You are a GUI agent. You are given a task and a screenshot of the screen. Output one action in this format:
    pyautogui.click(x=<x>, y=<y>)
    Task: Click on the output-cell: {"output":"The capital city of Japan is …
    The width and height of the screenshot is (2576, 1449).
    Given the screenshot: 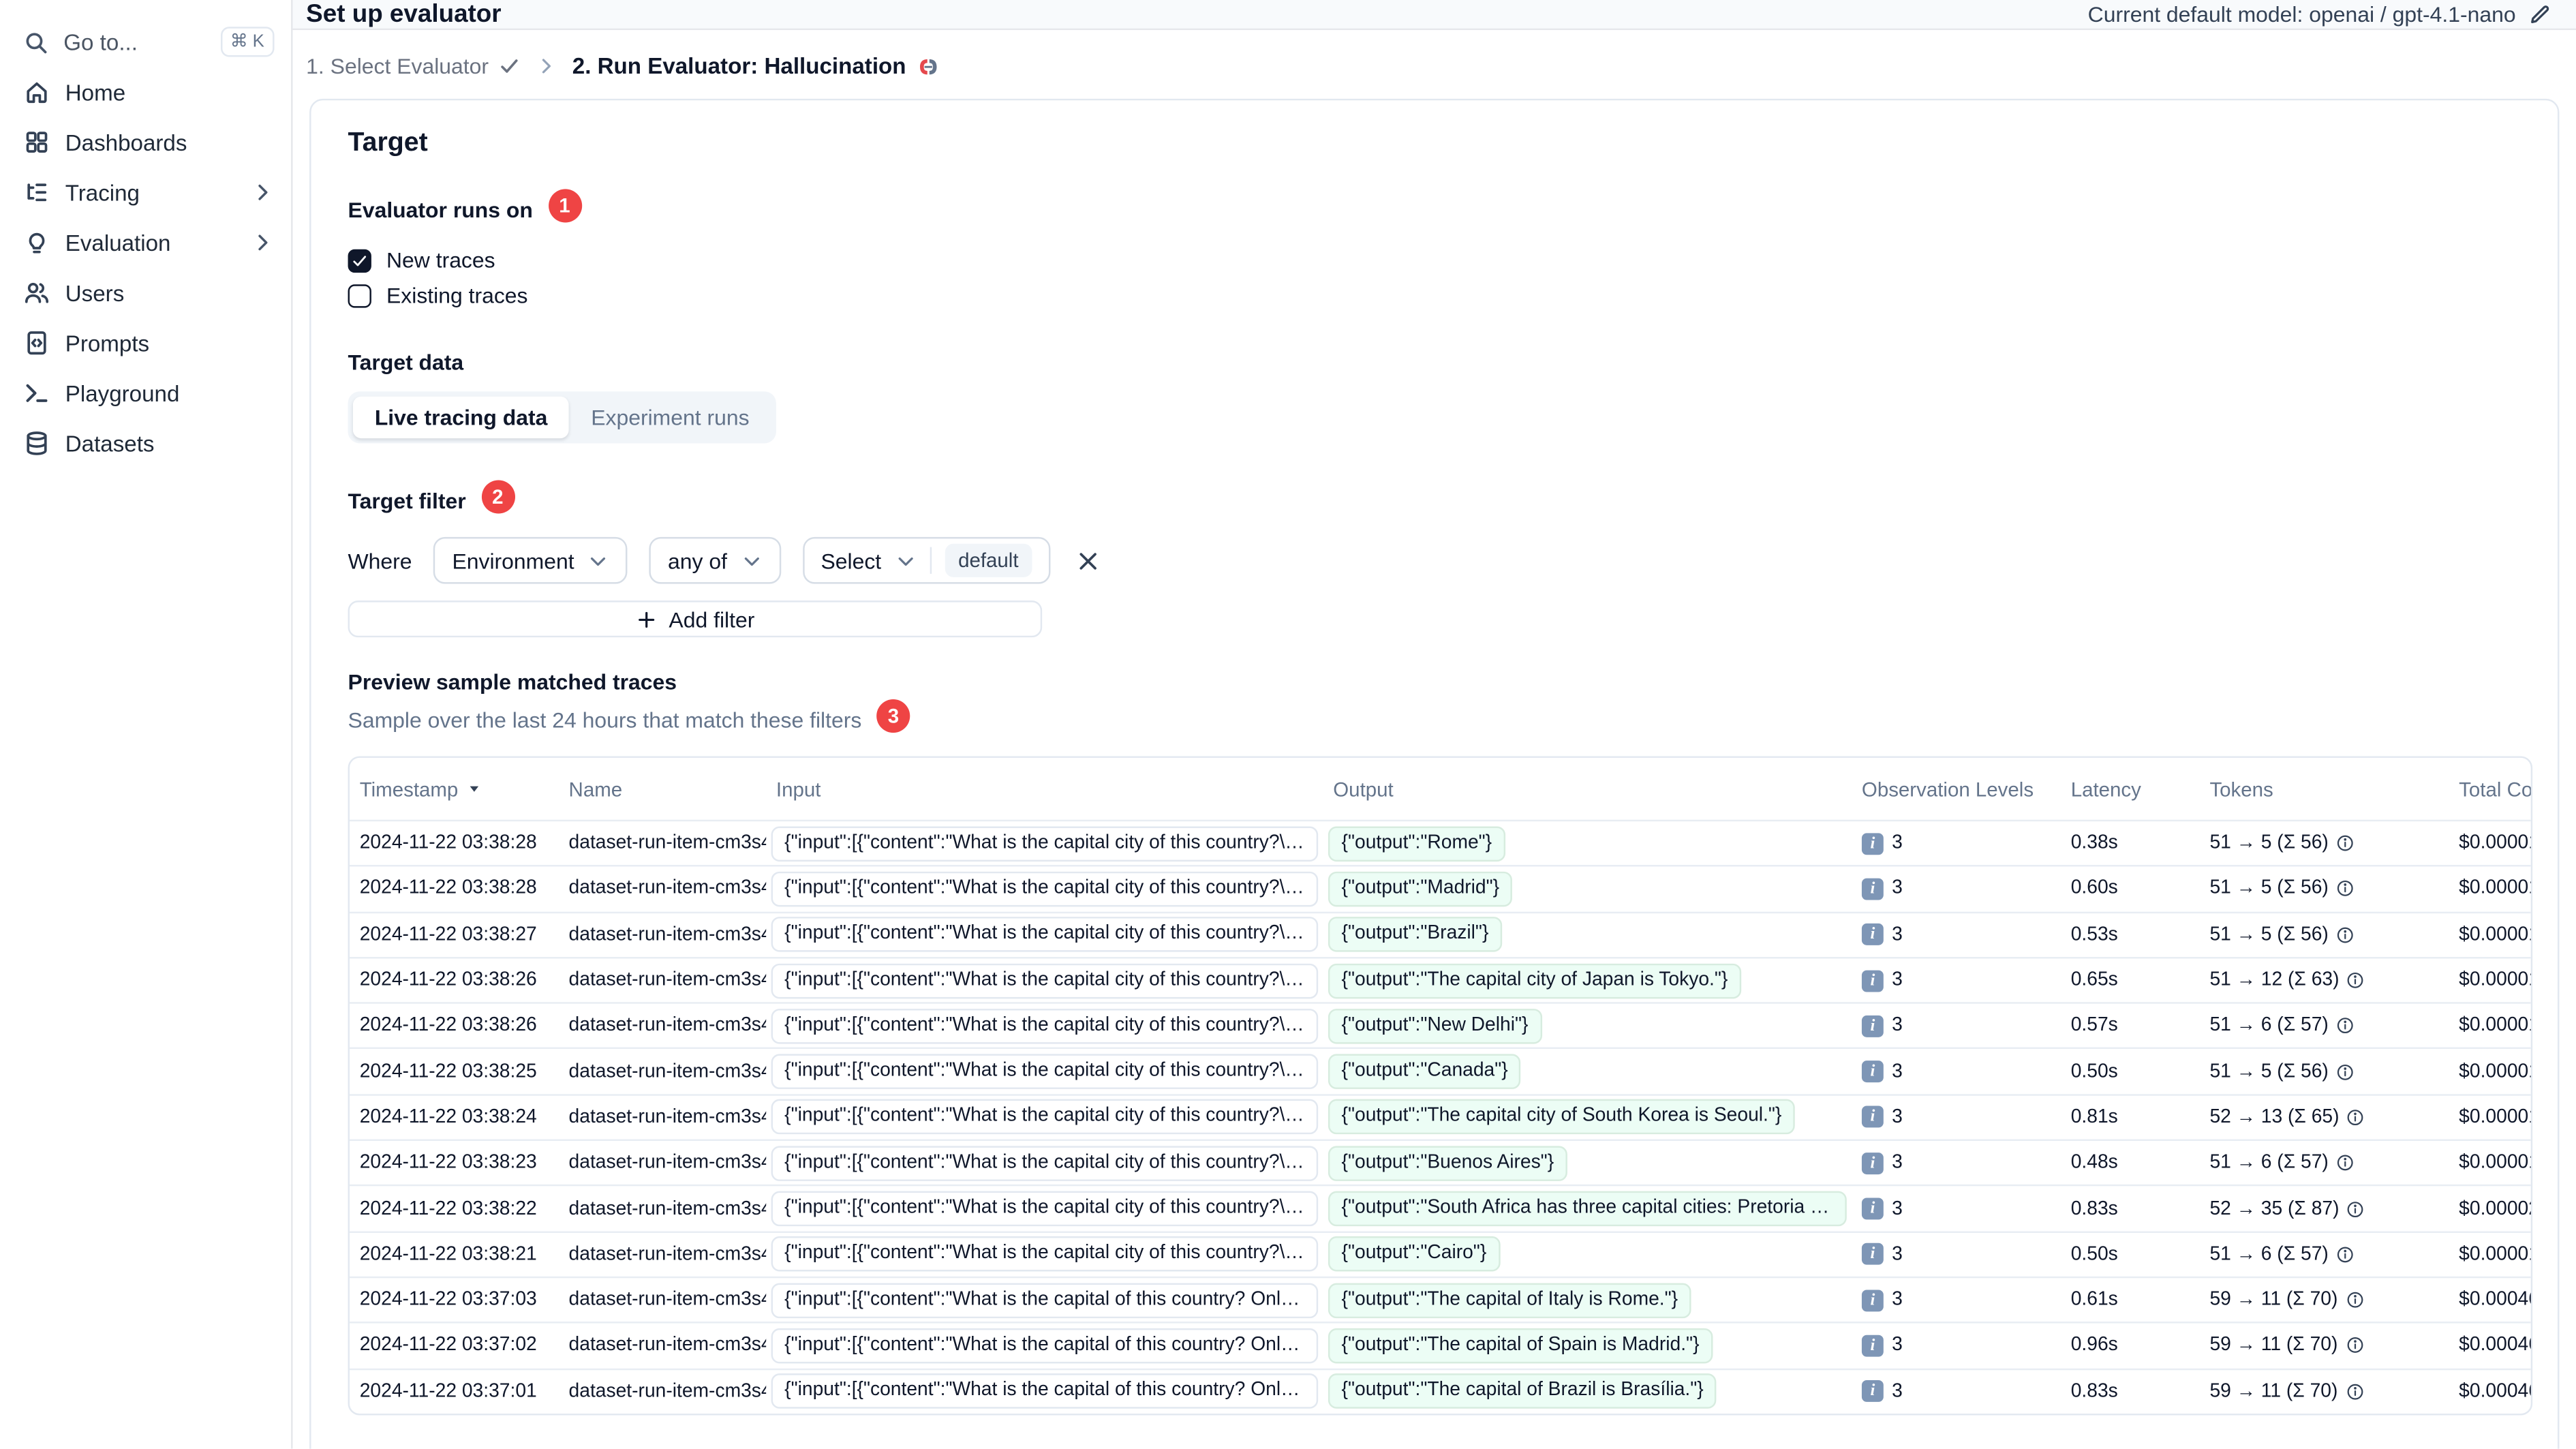 What is the action you would take?
    pyautogui.click(x=1535, y=980)
    